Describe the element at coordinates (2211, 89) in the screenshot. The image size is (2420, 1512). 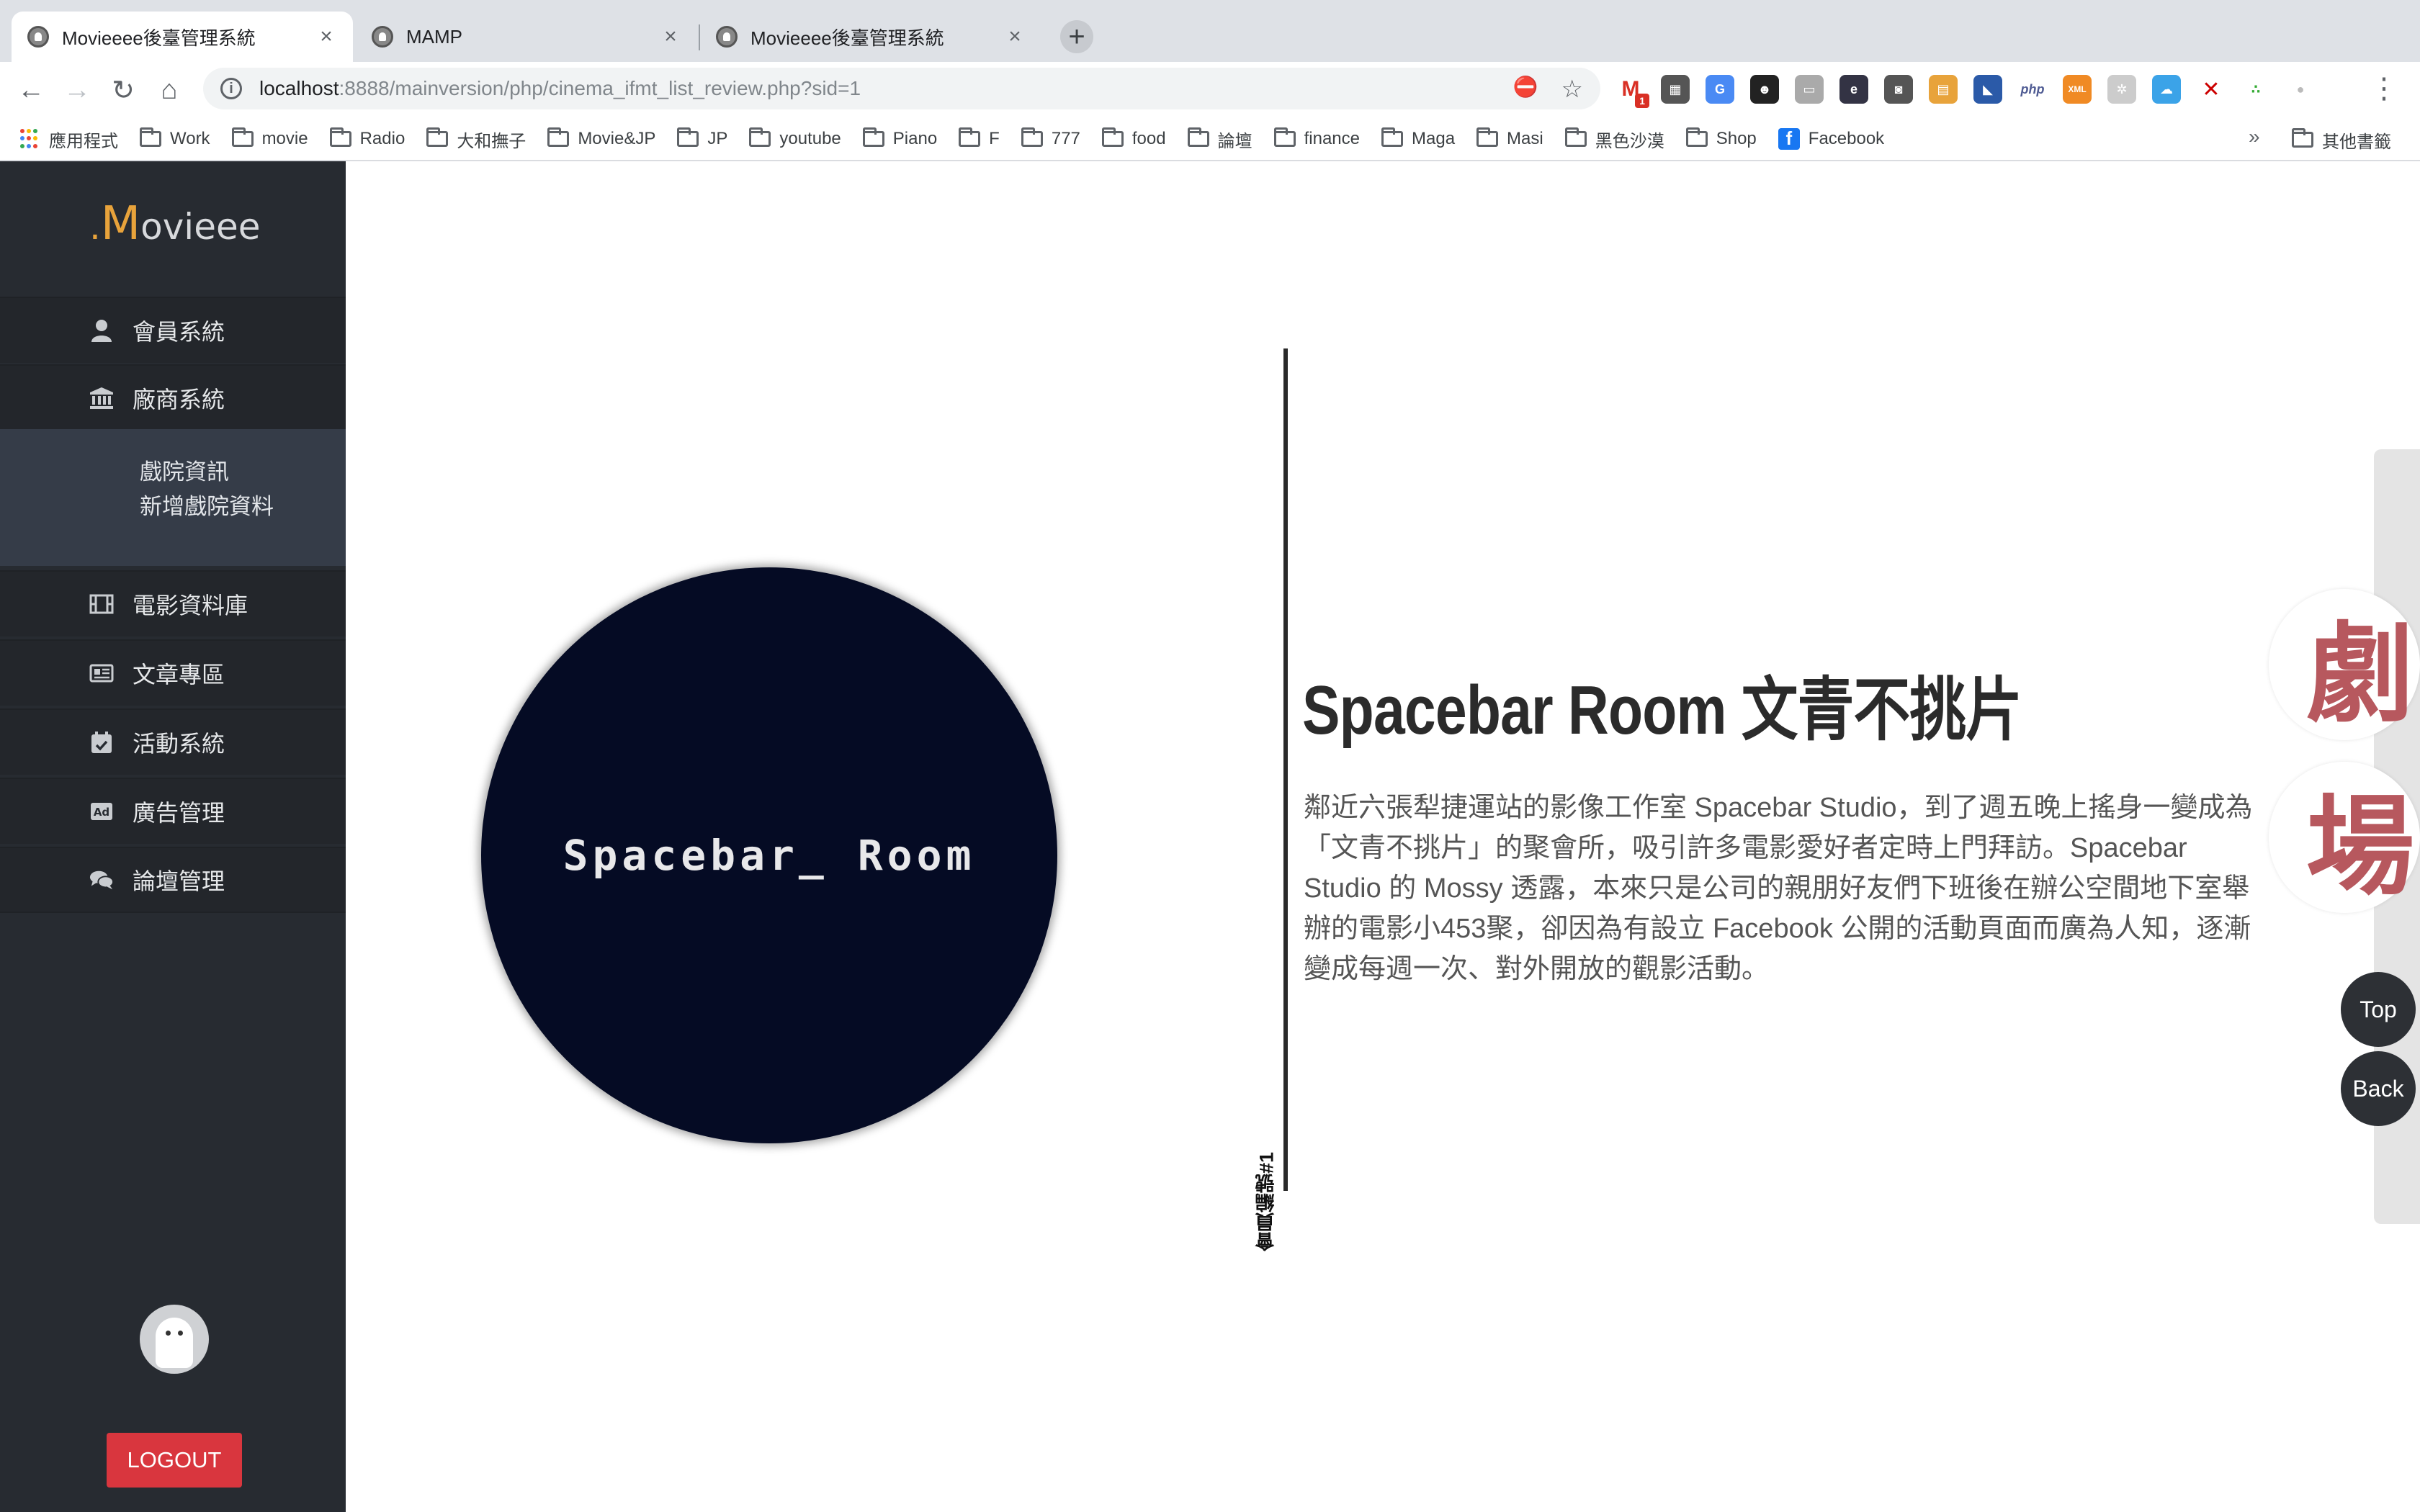
I see `x-extension-icon: ✕` at that location.